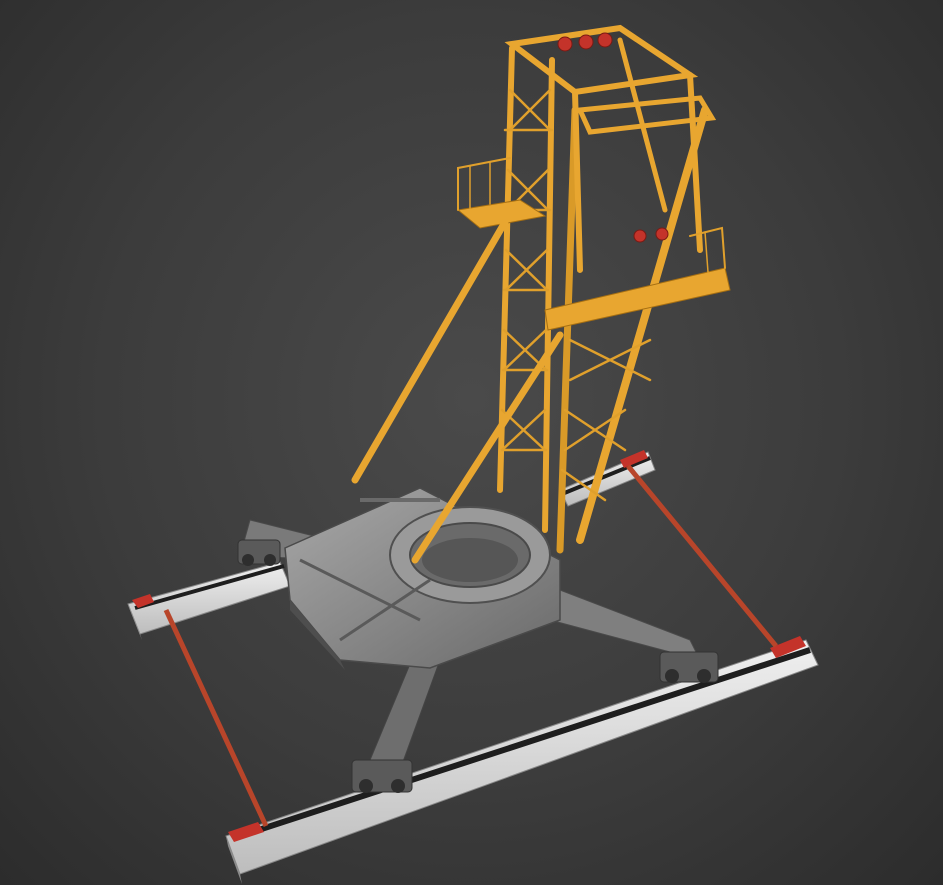 The width and height of the screenshot is (943, 885). Describe the element at coordinates (259, 552) in the screenshot. I see `bogie-rear-left` at that location.